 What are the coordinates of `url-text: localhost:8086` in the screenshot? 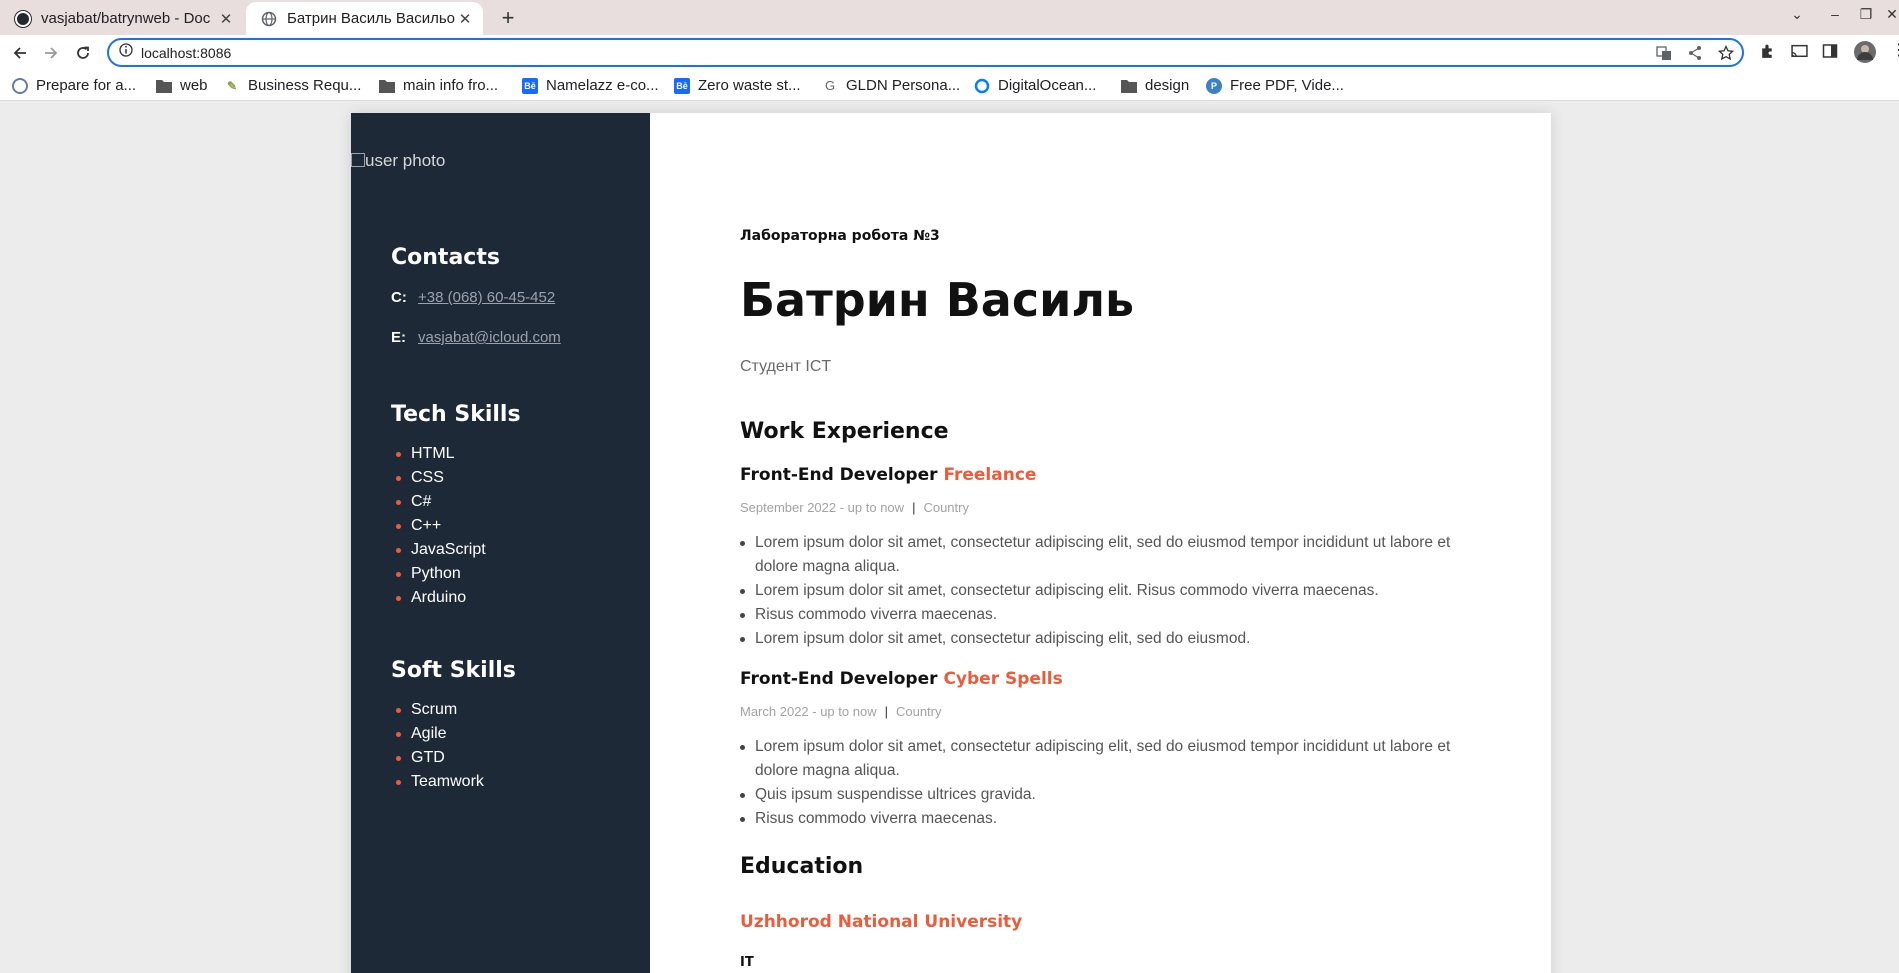 It's located at (186, 52).